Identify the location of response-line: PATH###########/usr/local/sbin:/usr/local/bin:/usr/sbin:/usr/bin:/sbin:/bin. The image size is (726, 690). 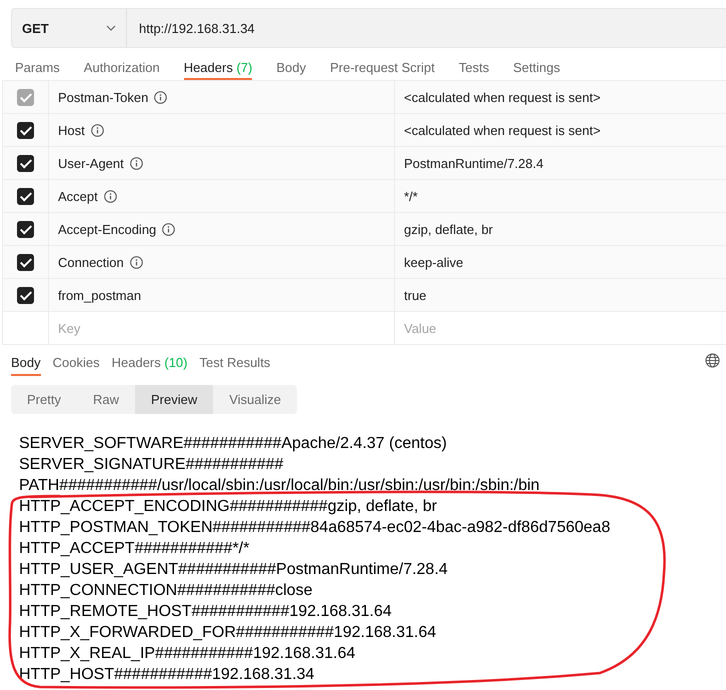
(280, 486).